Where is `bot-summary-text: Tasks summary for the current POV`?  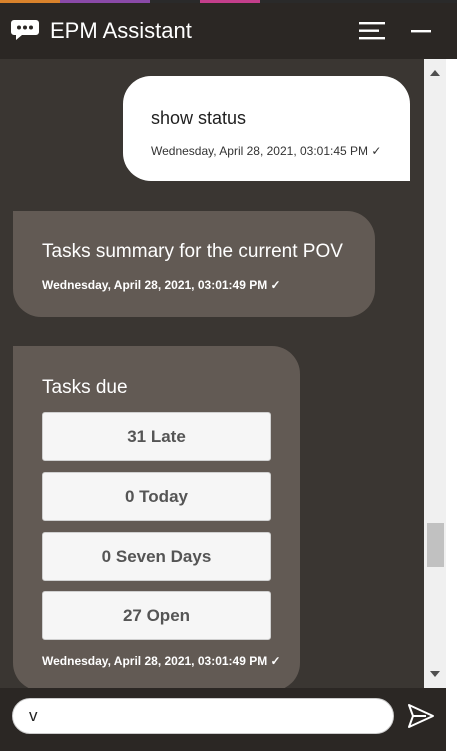 bot-summary-text: Tasks summary for the current POV is located at coordinates (192, 251).